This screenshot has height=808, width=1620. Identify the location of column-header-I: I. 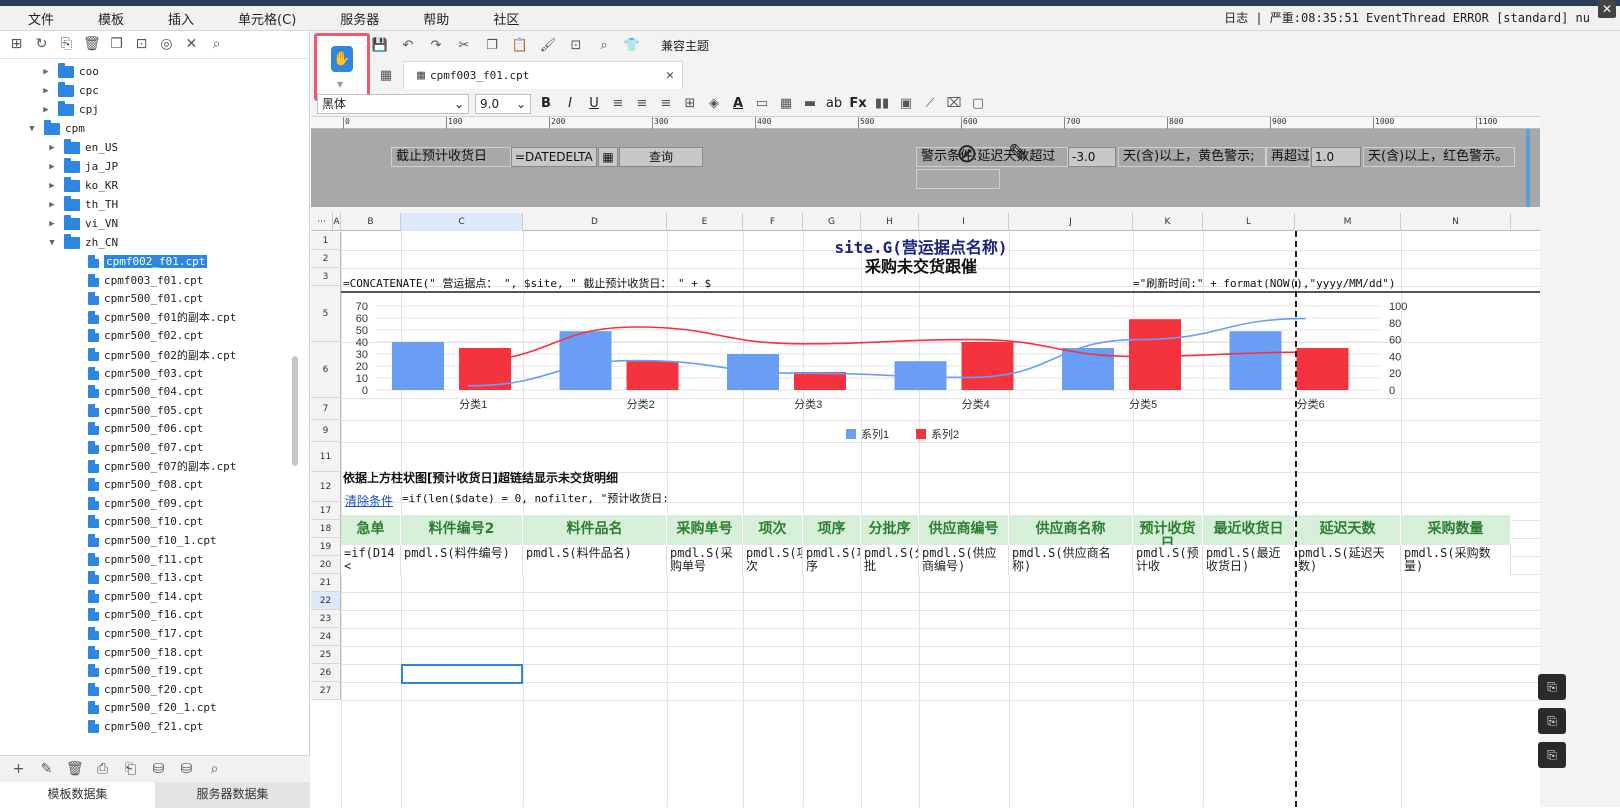
(964, 222).